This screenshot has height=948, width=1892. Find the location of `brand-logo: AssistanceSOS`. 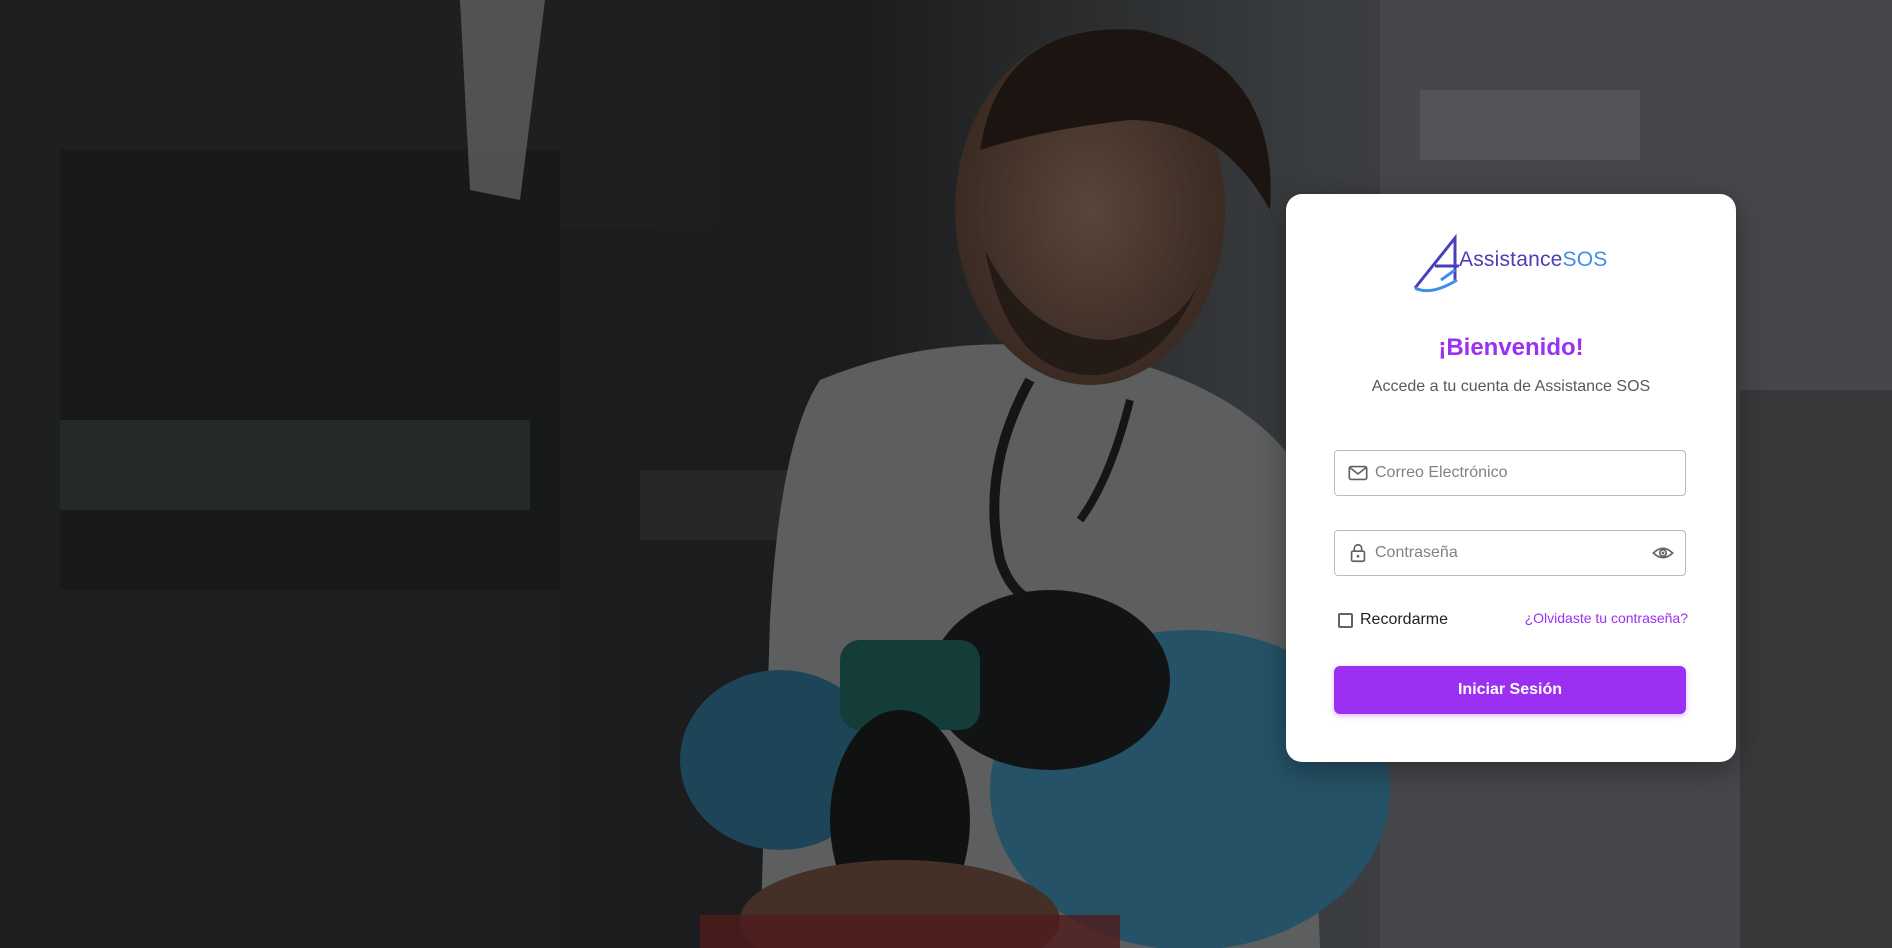

brand-logo: AssistanceSOS is located at coordinates (1511, 262).